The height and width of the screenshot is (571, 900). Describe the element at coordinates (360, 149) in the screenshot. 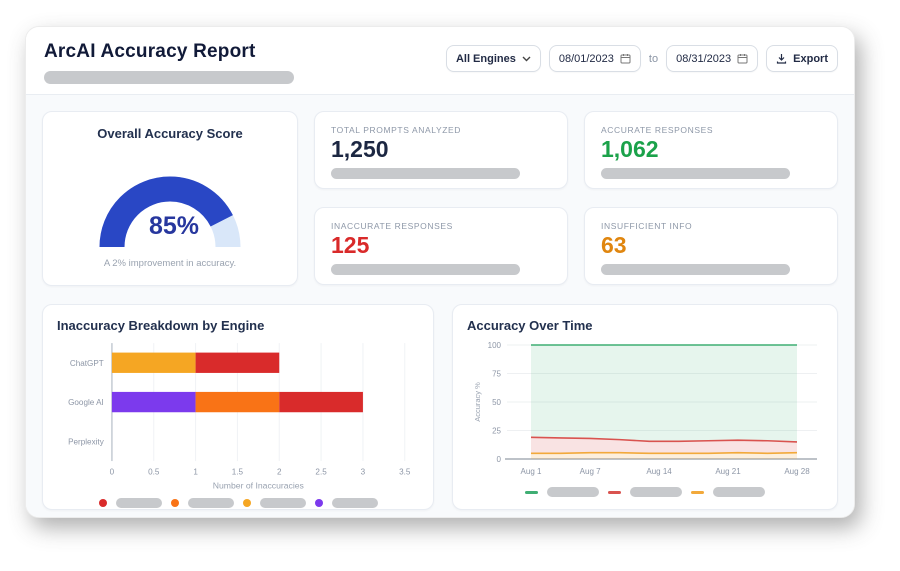

I see `stat-value: 1,250` at that location.